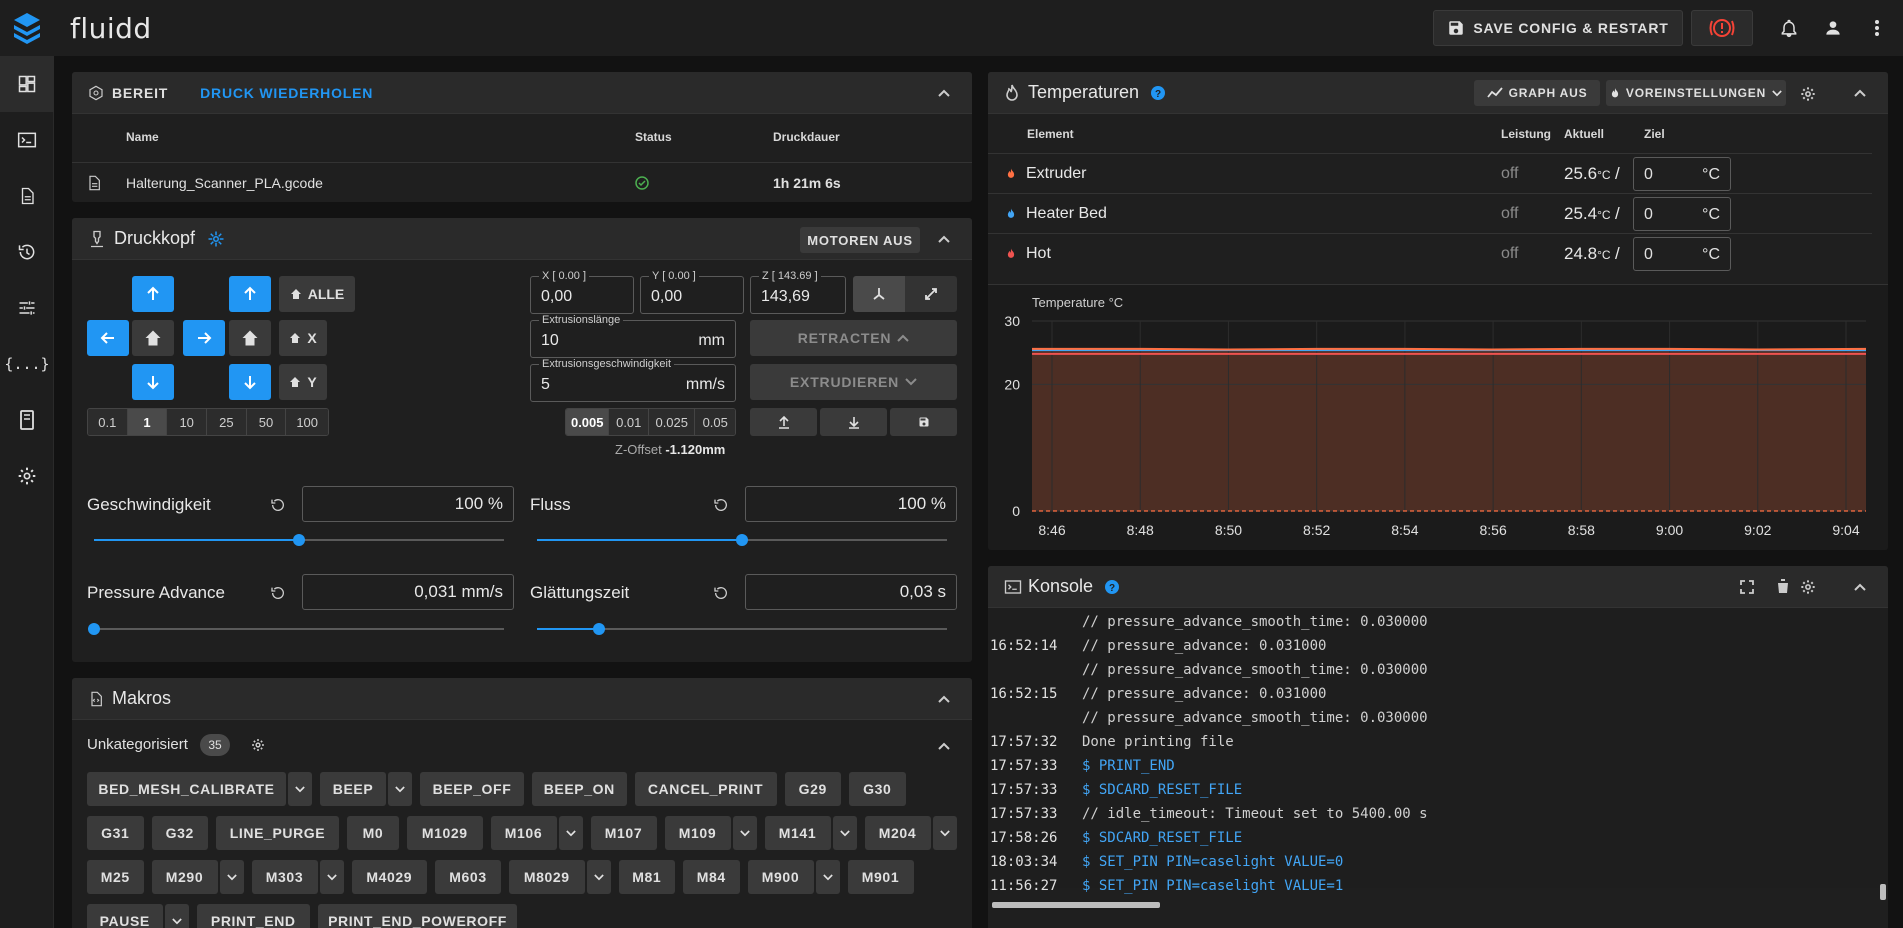 The image size is (1903, 928). What do you see at coordinates (186, 789) in the screenshot?
I see `macro-button: BED_MESH_CALIBRATE` at bounding box center [186, 789].